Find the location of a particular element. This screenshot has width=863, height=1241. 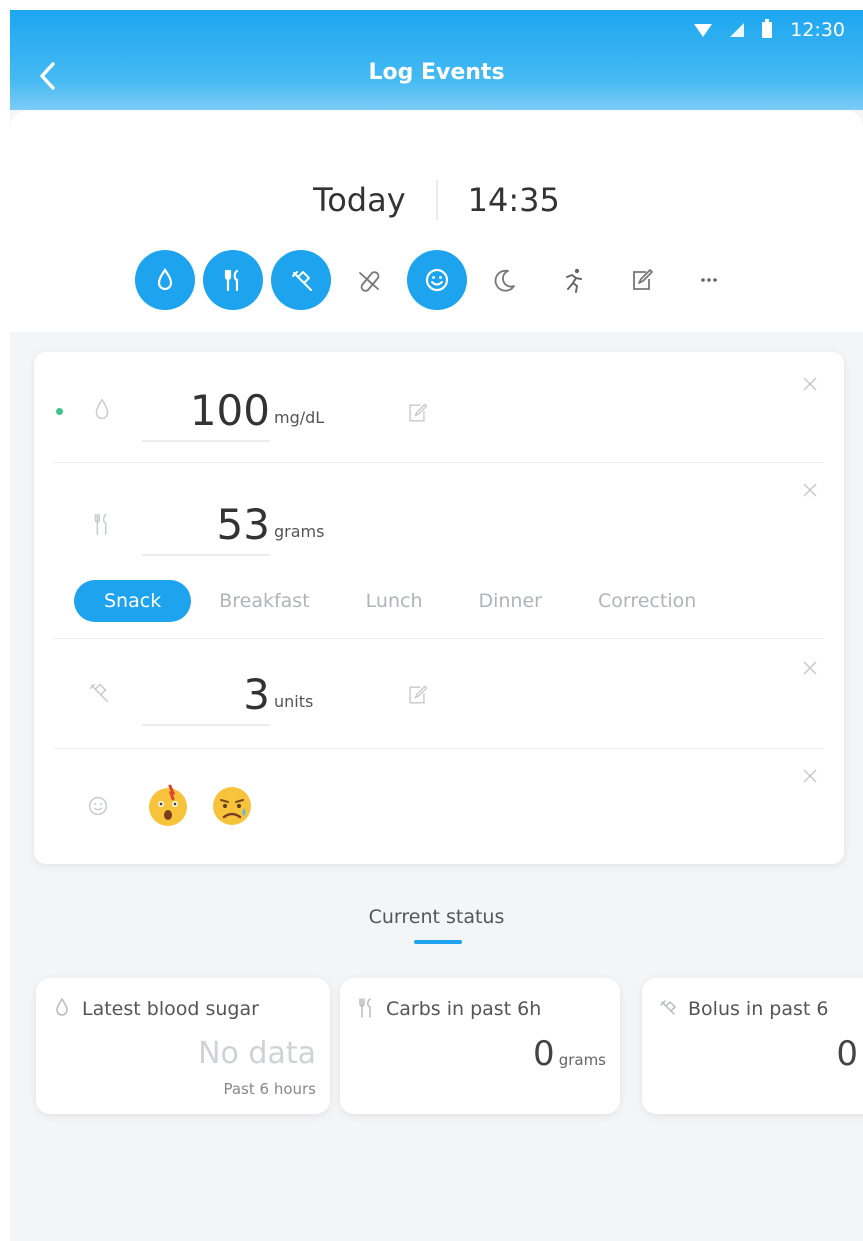

remove-insulin-button is located at coordinates (814, 672).